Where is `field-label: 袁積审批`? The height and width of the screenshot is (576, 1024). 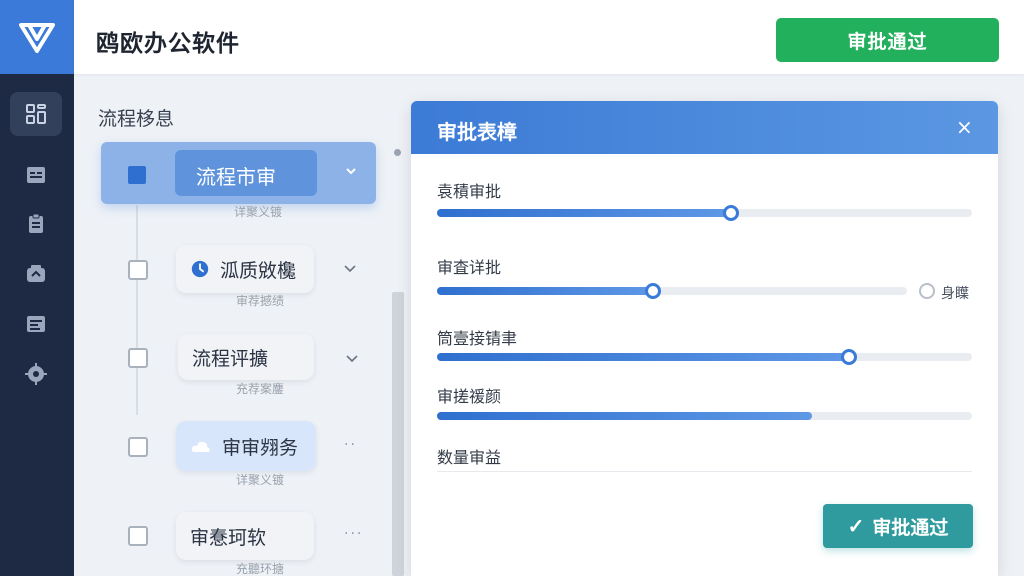
field-label: 袁積审批 is located at coordinates (469, 191).